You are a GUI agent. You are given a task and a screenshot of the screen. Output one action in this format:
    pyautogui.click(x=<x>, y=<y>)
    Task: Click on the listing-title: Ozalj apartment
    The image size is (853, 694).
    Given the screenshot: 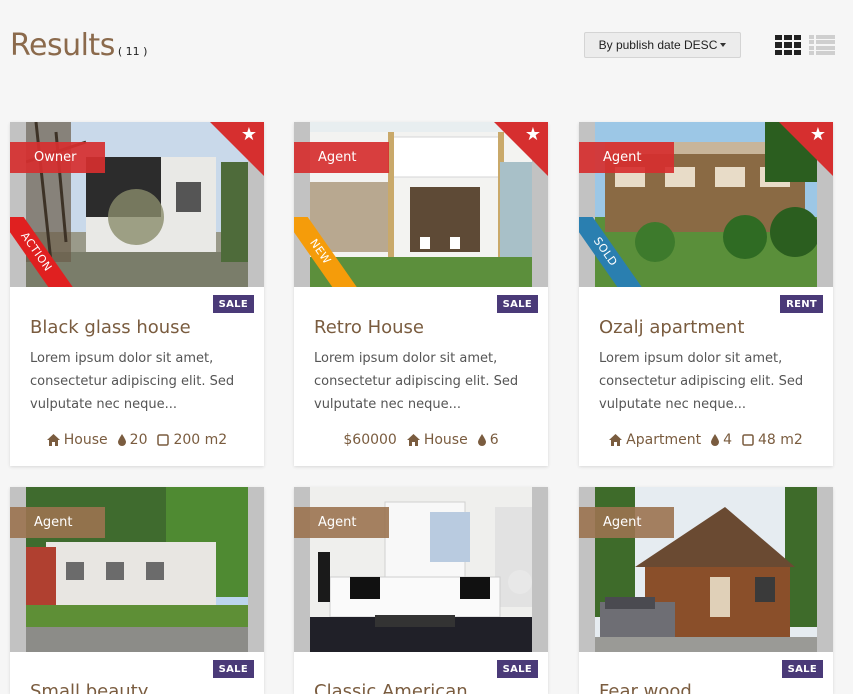 What is the action you would take?
    pyautogui.click(x=671, y=327)
    